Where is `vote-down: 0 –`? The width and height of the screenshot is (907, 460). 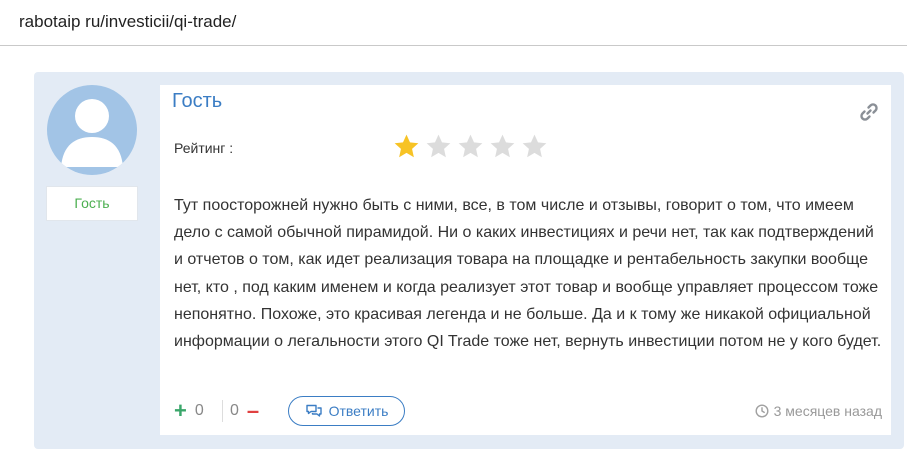
vote-down: 0 – is located at coordinates (244, 411).